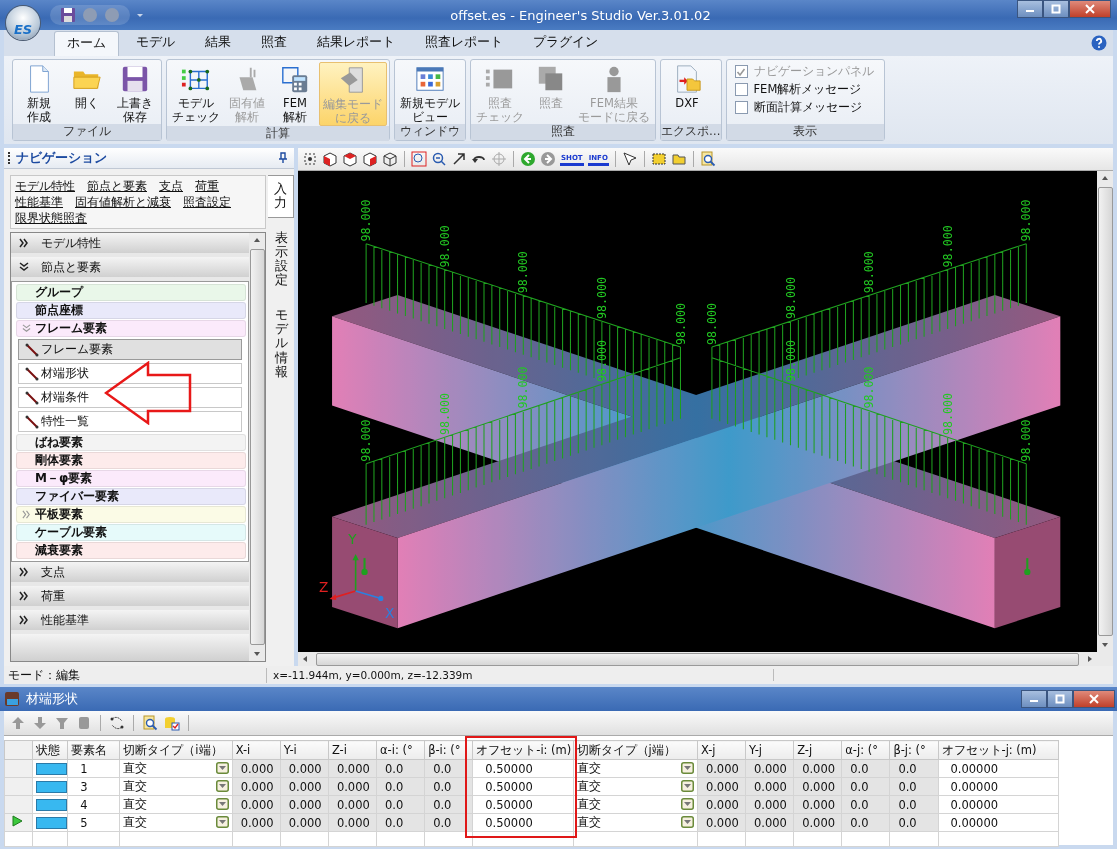 This screenshot has width=1117, height=849. Describe the element at coordinates (50, 750) in the screenshot. I see `column-header: 状態` at that location.